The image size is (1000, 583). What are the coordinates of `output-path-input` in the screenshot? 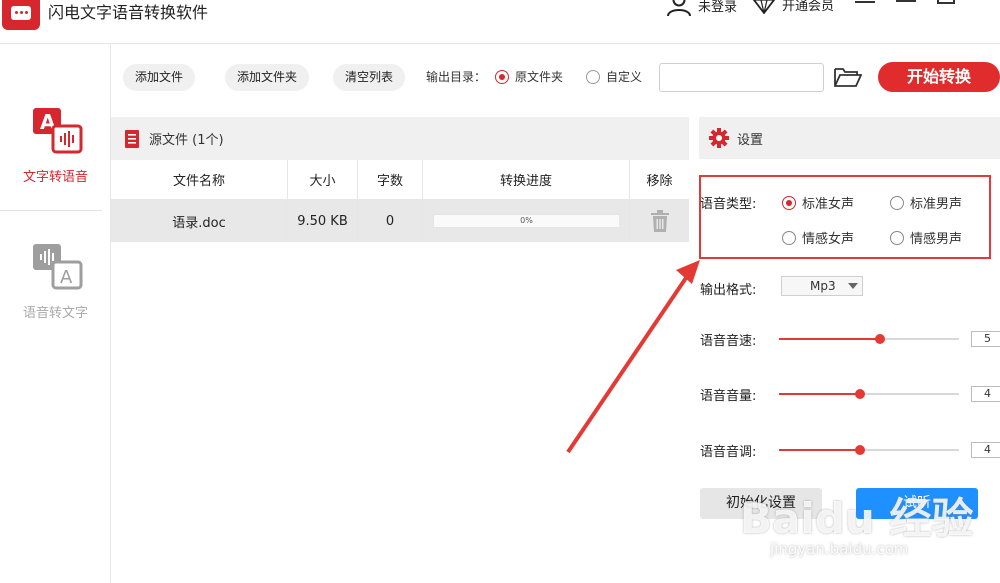 It's located at (741, 77).